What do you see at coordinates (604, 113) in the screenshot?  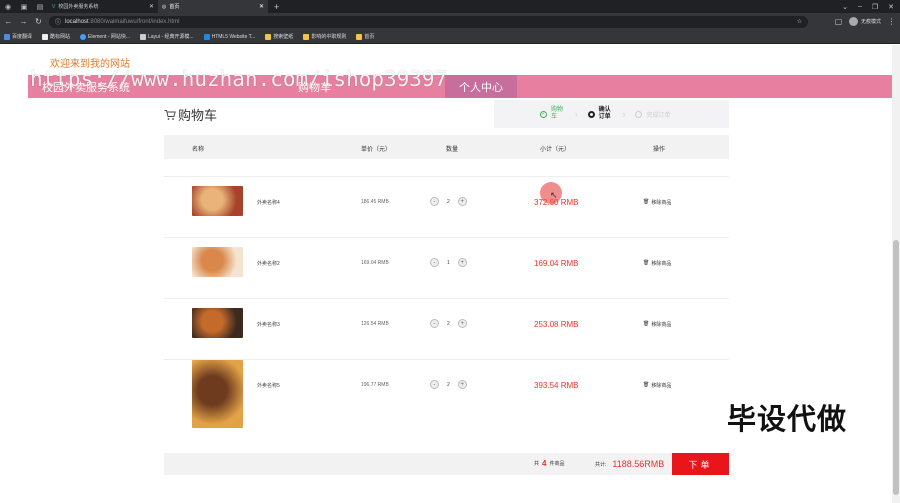 I see `step-label: 确认订单` at bounding box center [604, 113].